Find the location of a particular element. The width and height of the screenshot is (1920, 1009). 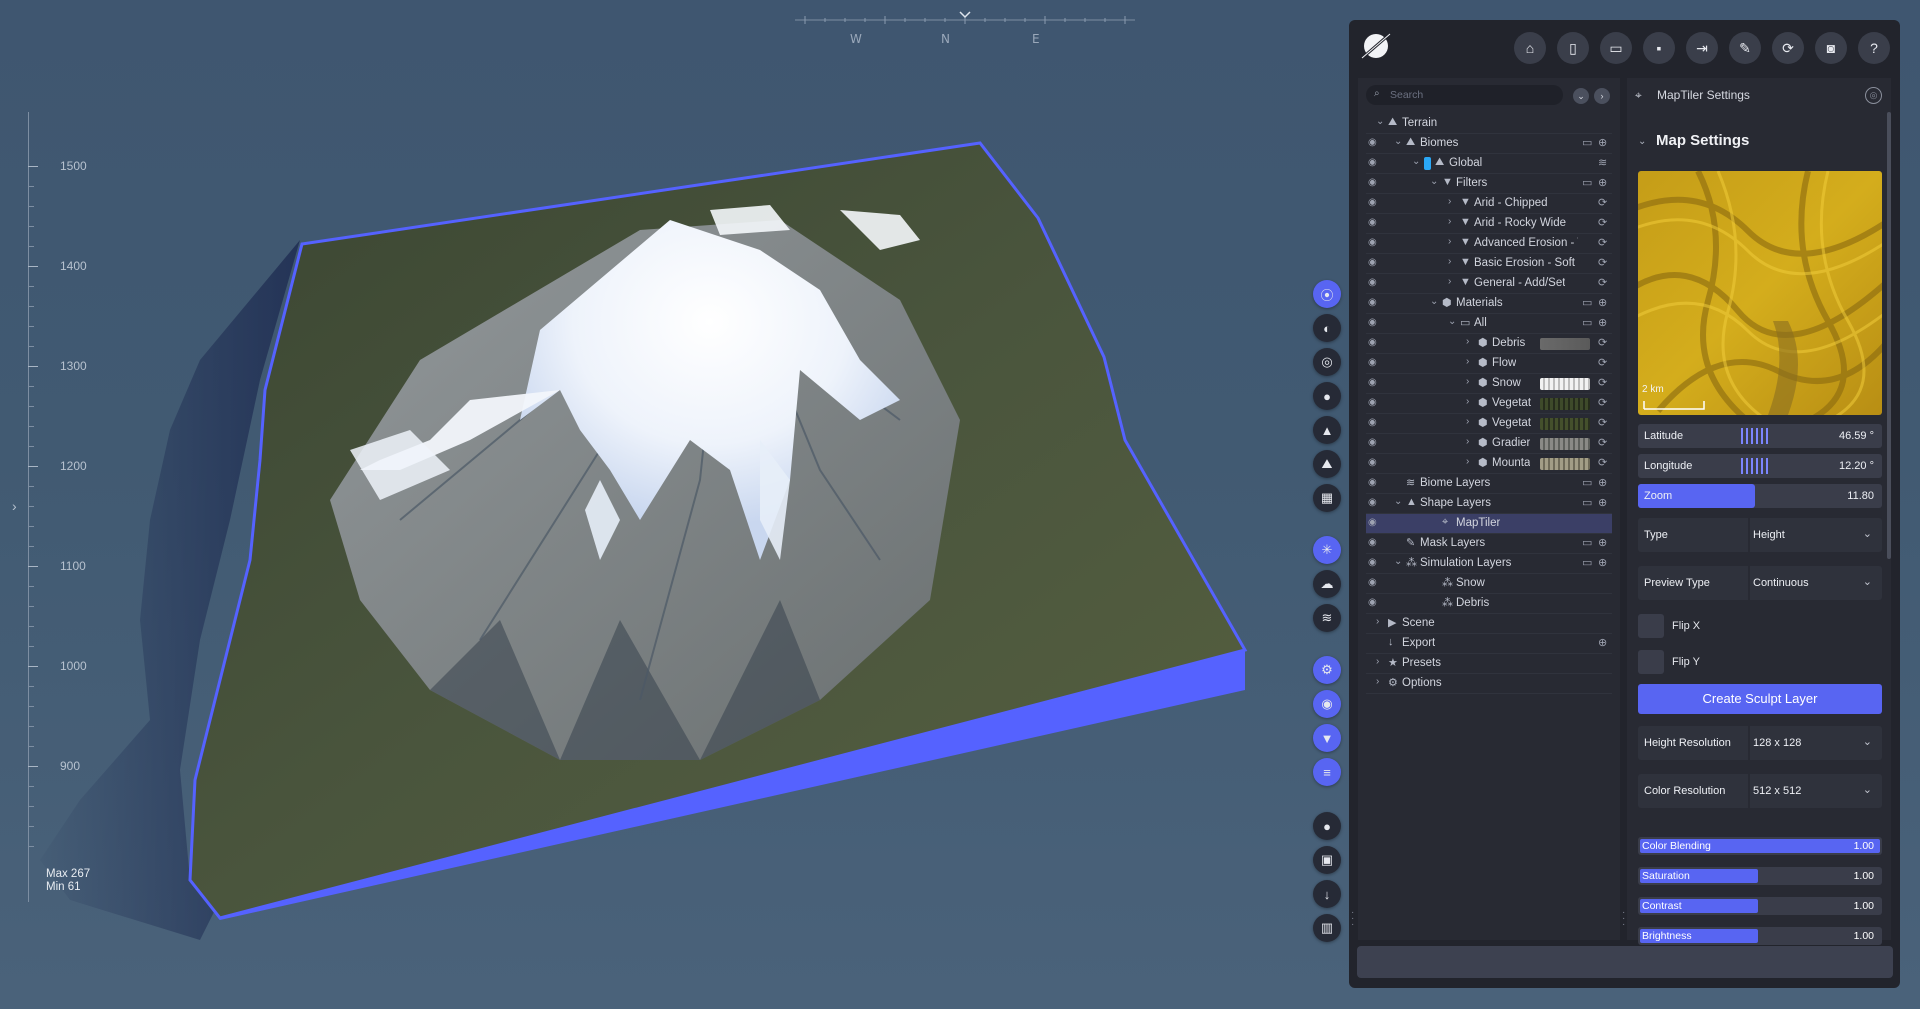

target-tool-button: ◎ is located at coordinates (1327, 362).